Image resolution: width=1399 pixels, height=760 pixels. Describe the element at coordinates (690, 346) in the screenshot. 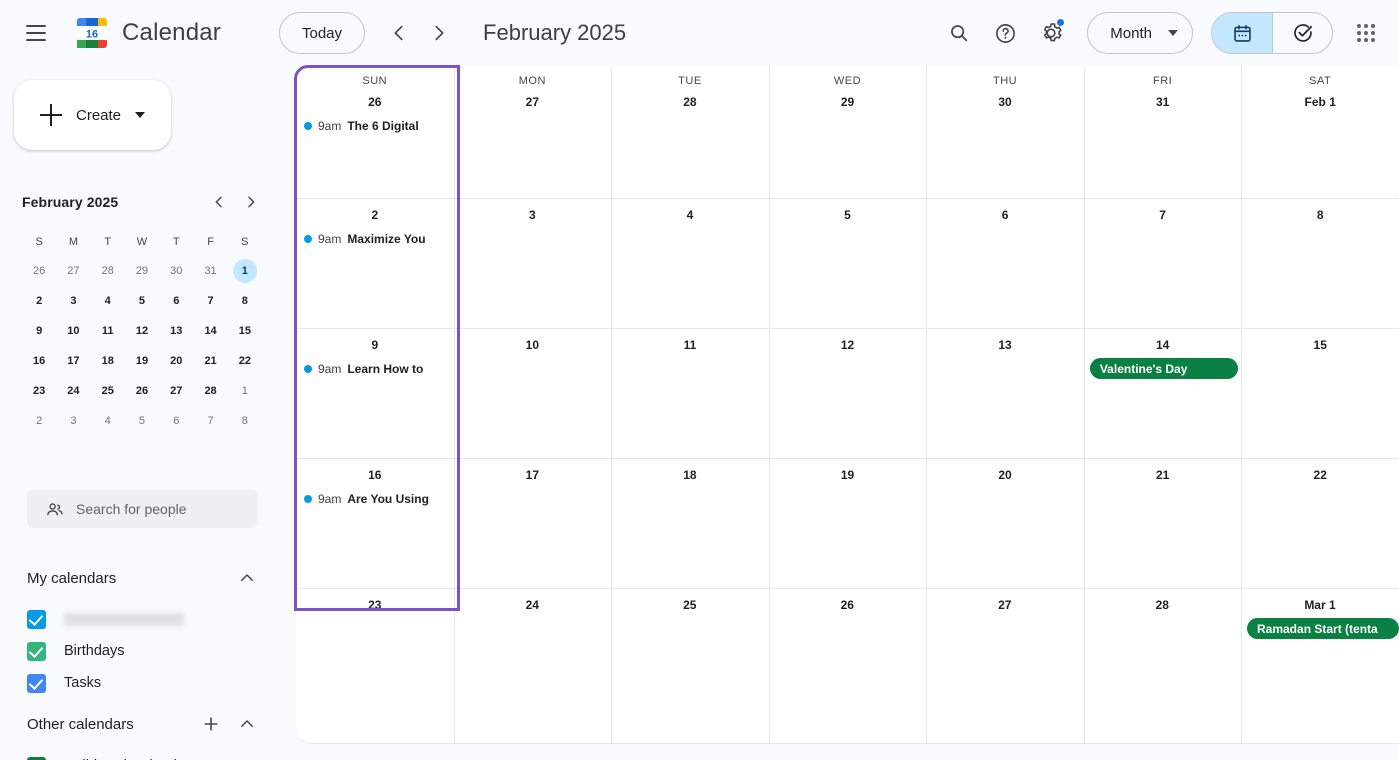

I see `day-number: 11` at that location.